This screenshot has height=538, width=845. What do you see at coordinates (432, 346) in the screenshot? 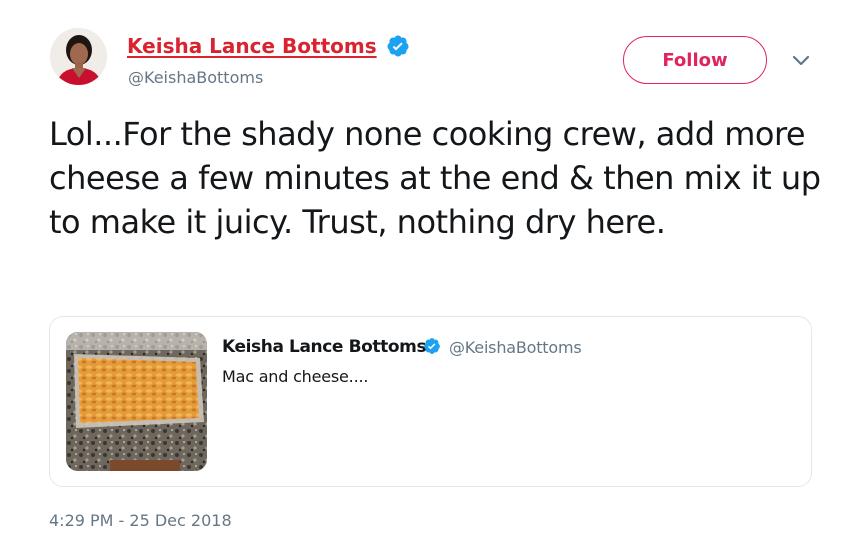
I see `quoted-verified-badge-icon` at bounding box center [432, 346].